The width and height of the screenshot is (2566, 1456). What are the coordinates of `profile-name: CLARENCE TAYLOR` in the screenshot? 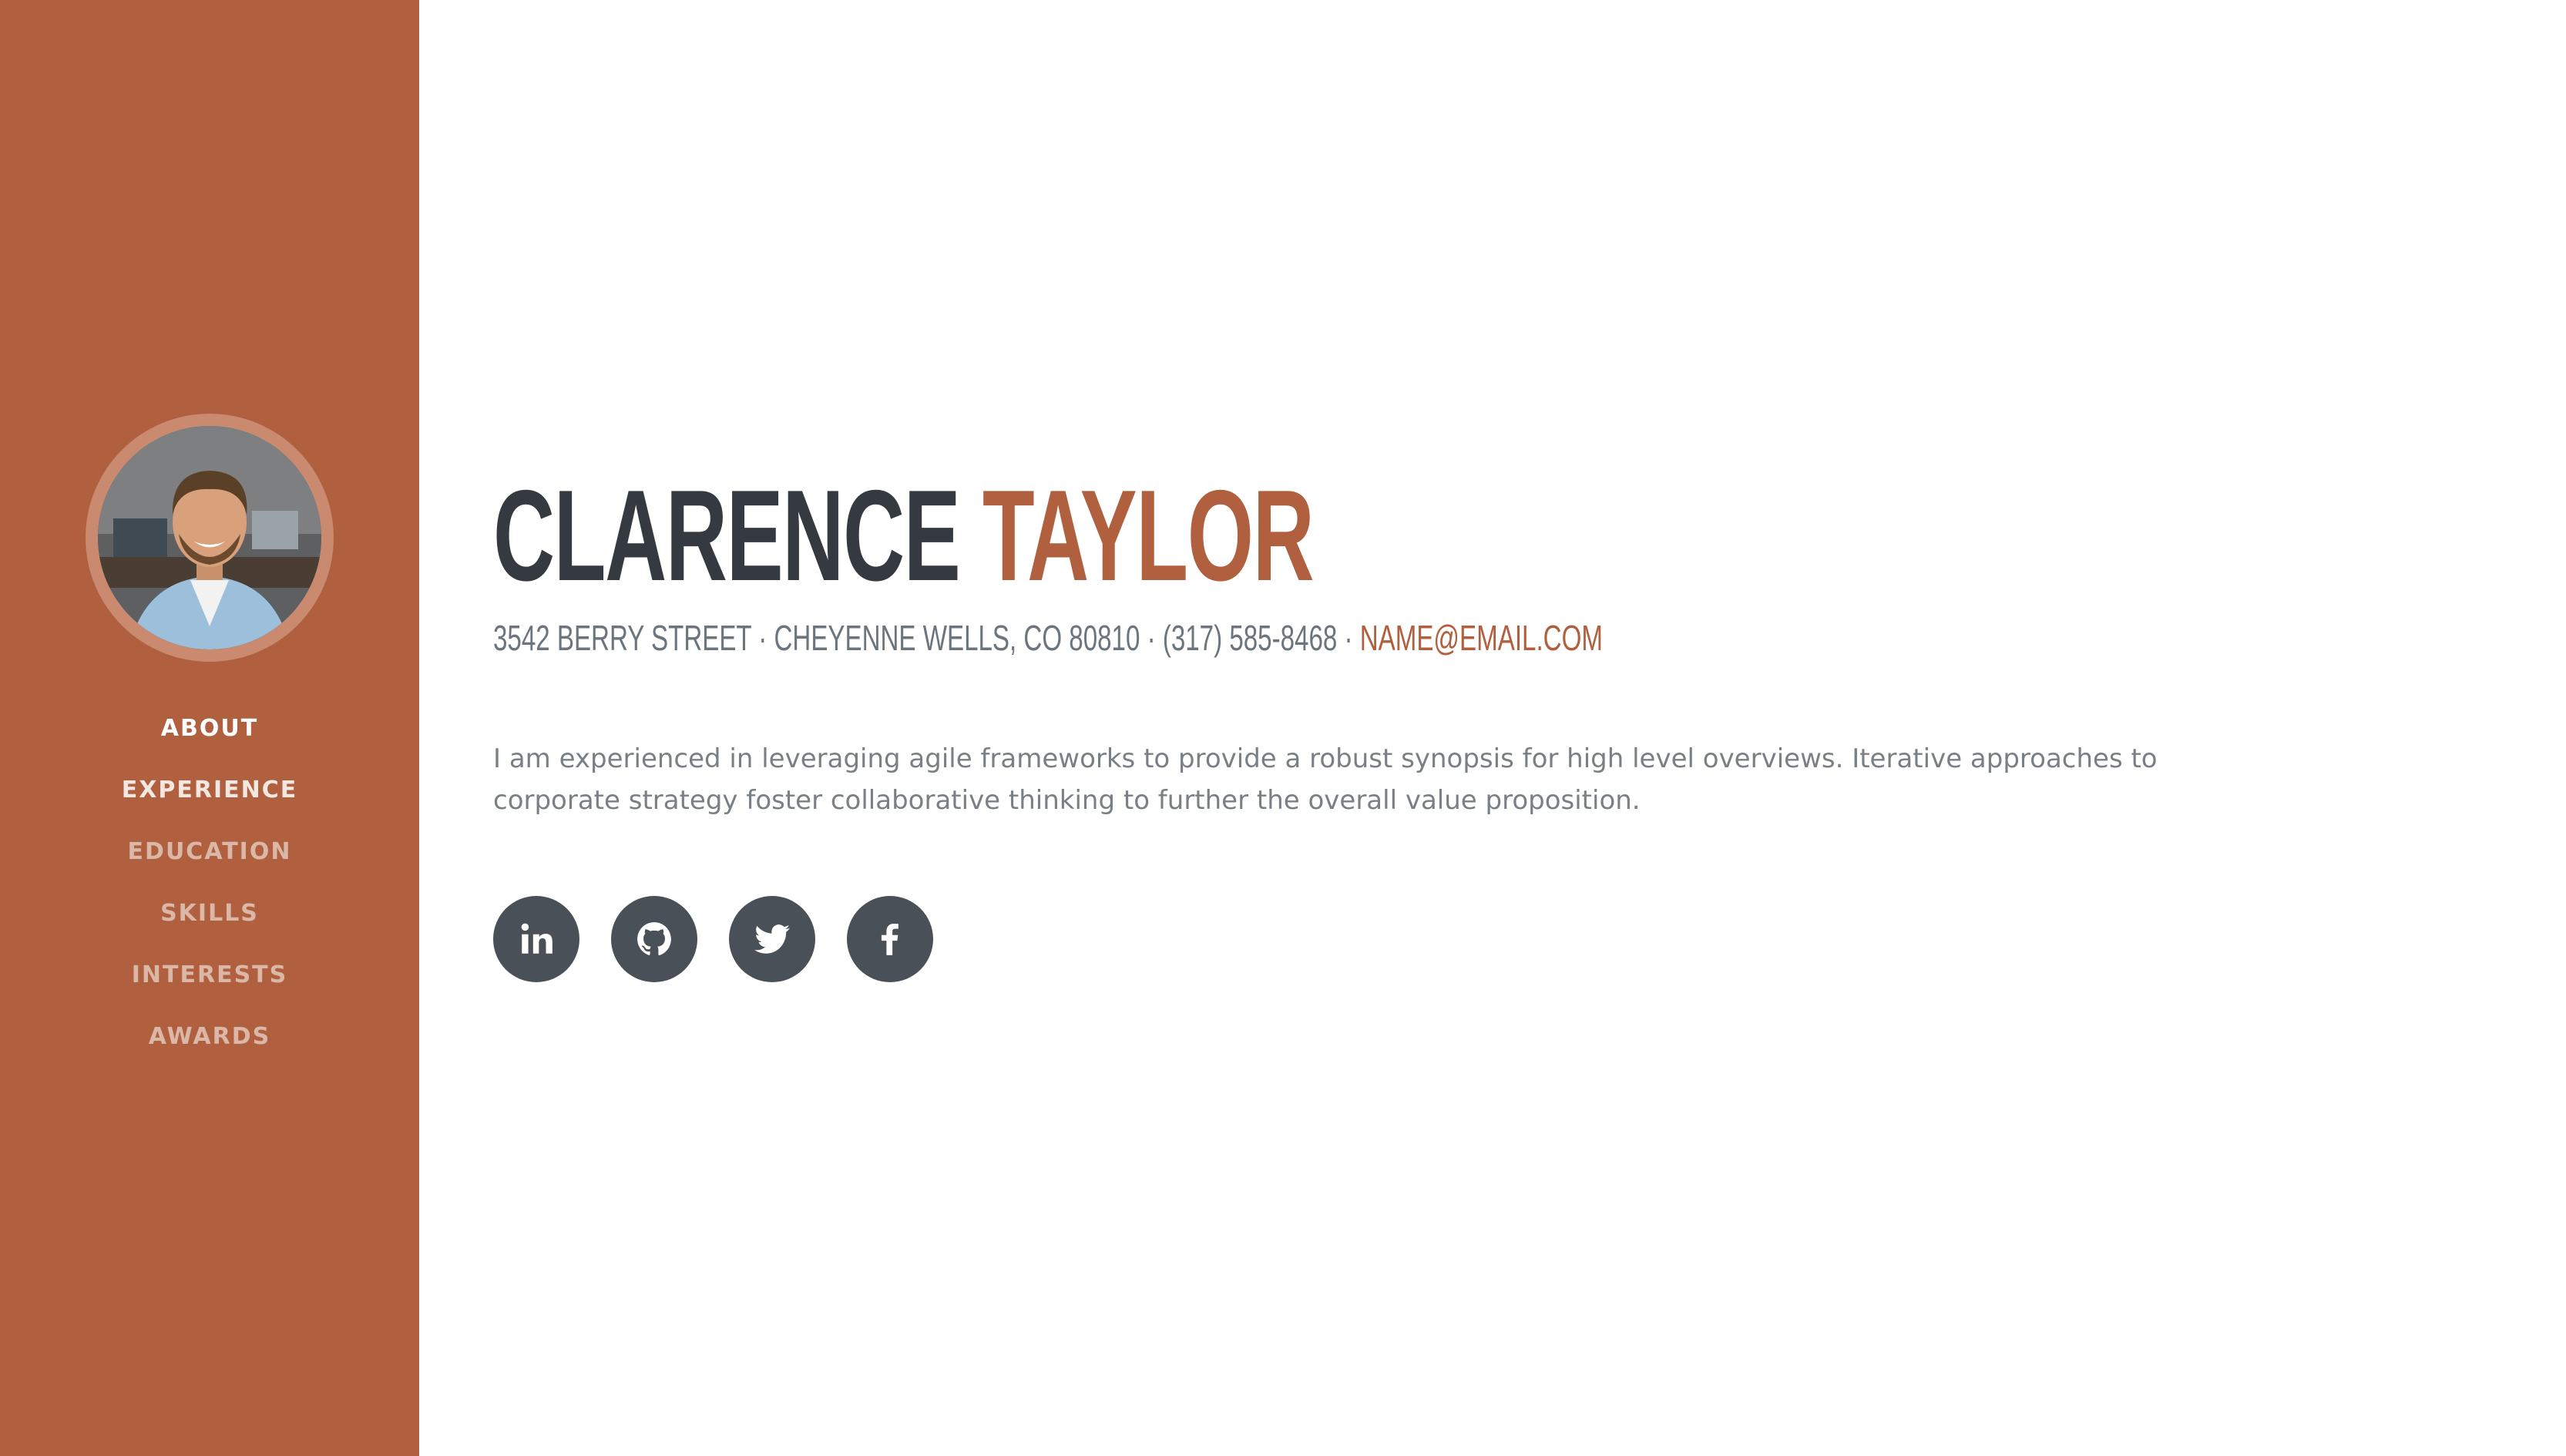 It's located at (904, 535).